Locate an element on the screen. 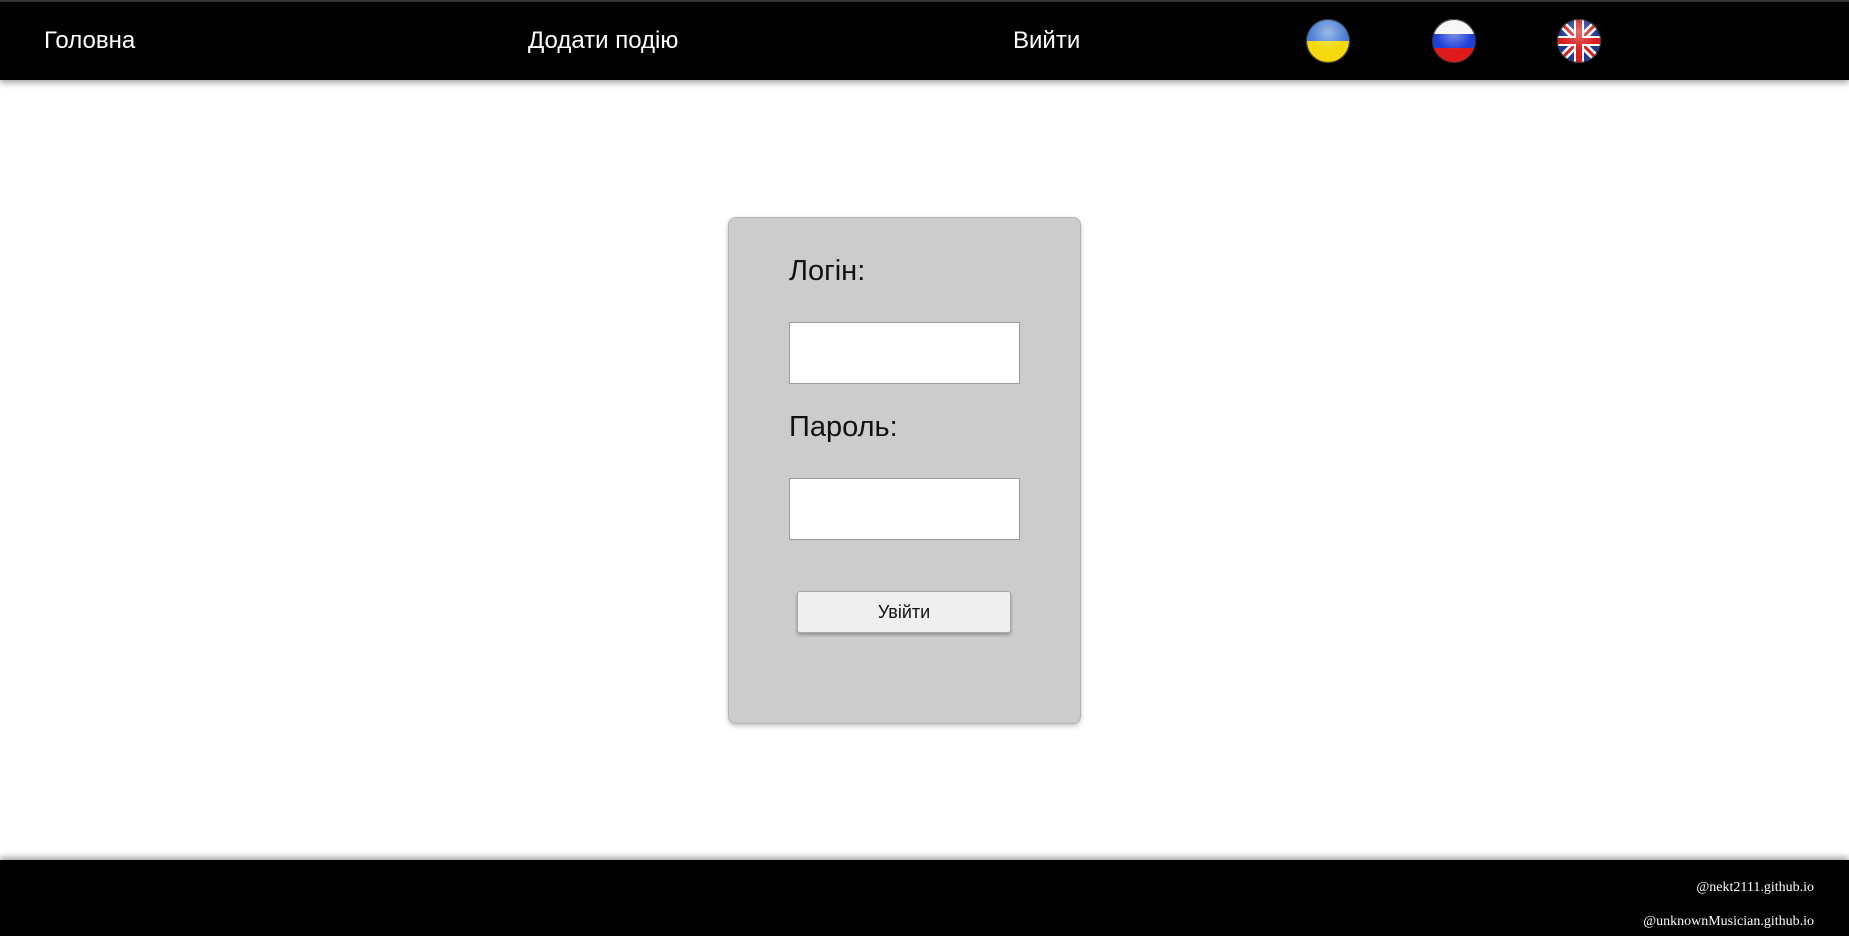 Image resolution: width=1849 pixels, height=936 pixels. login-submit-button: Увійти is located at coordinates (904, 612).